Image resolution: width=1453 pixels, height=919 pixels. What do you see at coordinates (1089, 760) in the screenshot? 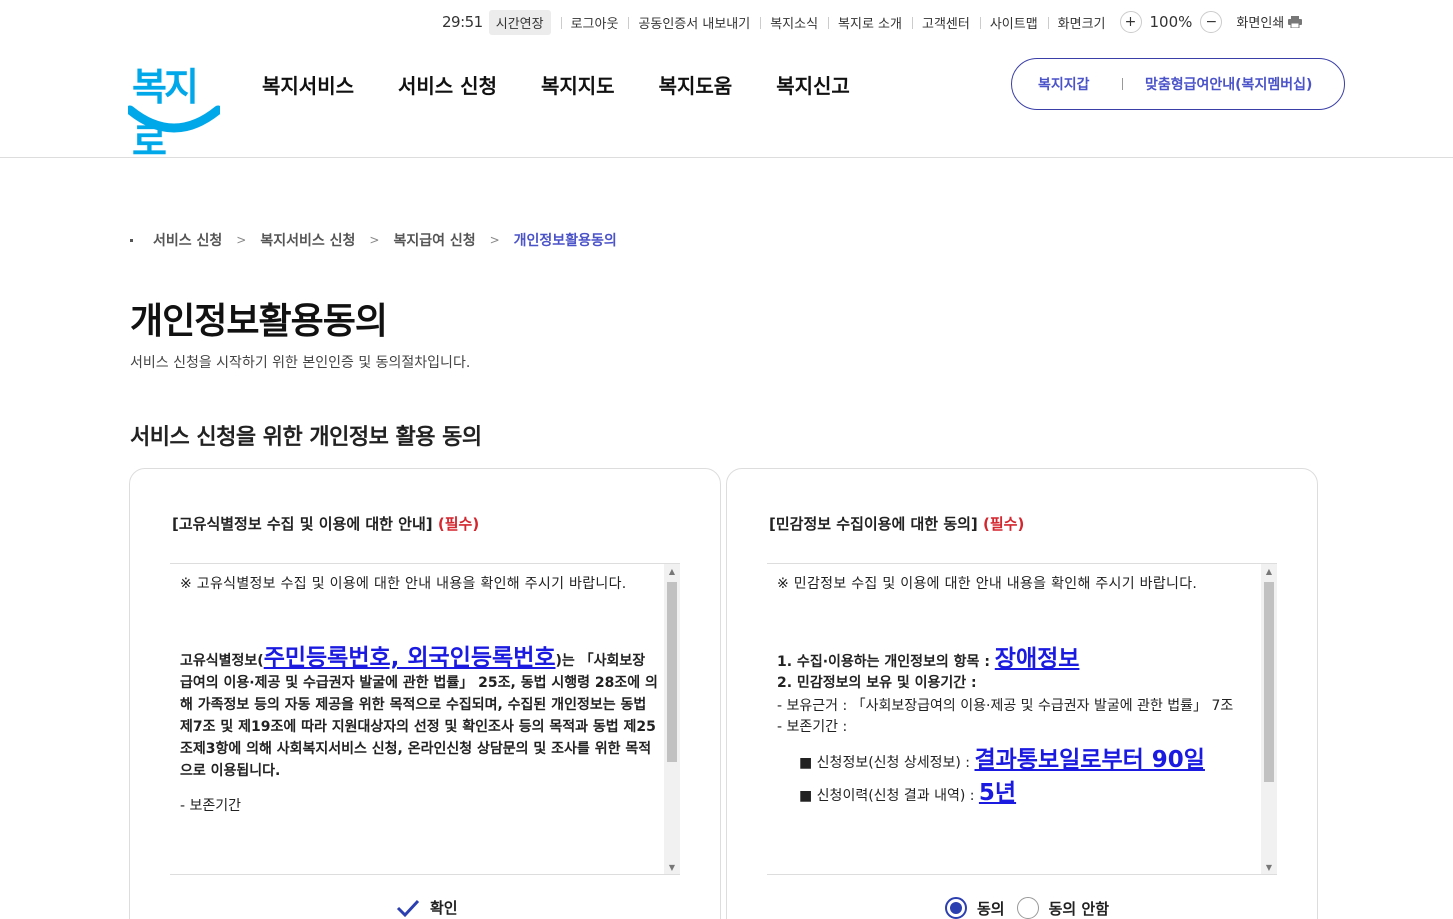
I see `highlight-text: 결과통보일로부터 90일` at bounding box center [1089, 760].